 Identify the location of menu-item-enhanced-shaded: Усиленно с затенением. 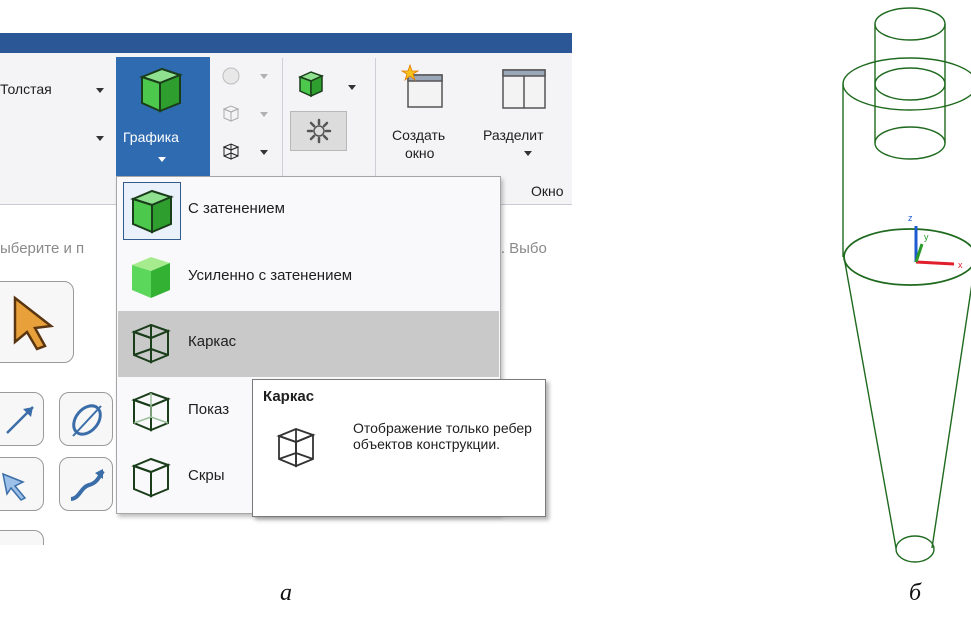
(308, 278).